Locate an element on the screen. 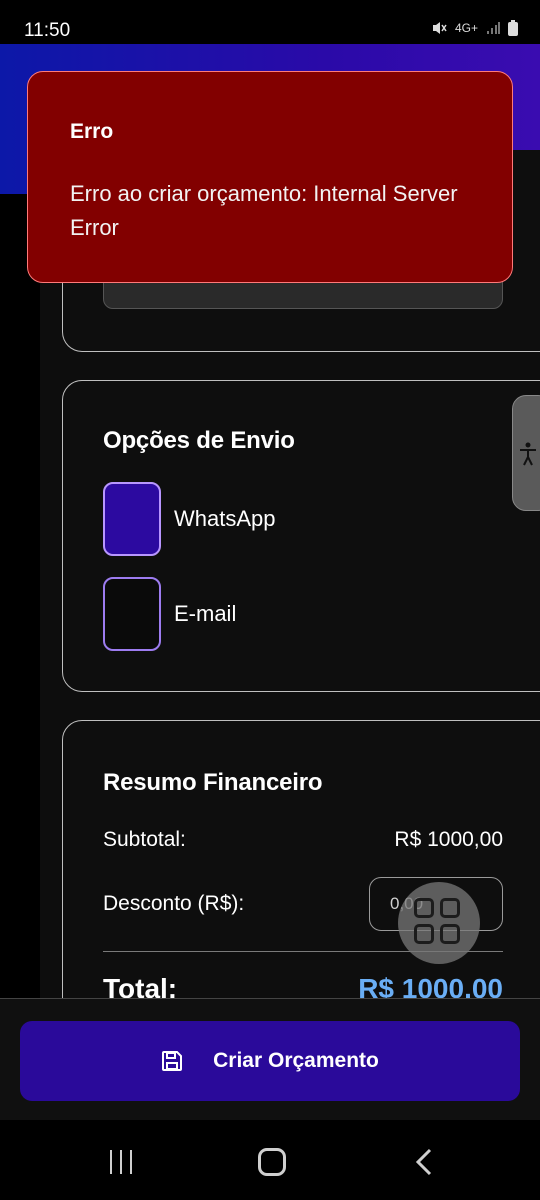 This screenshot has width=540, height=1200. option-whatsapp: WhatsApp is located at coordinates (189, 519).